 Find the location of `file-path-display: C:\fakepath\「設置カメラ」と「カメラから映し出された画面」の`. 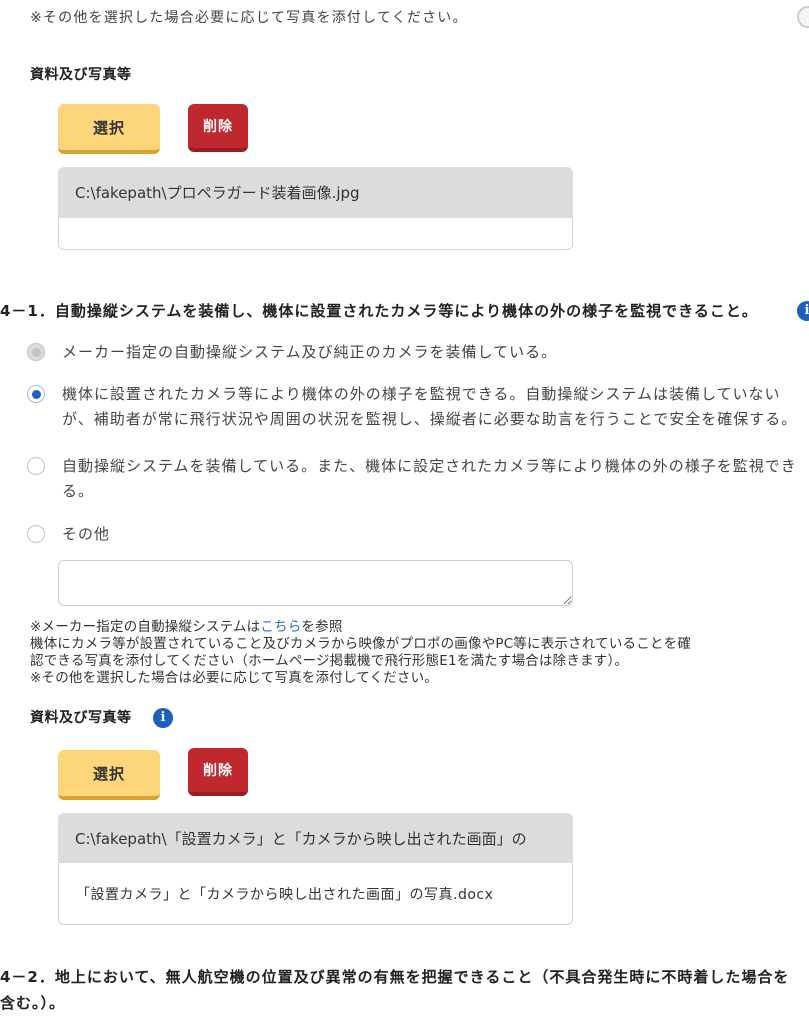

file-path-display: C:\fakepath\「設置カメラ」と「カメラから映し出された画面」の is located at coordinates (315, 838).